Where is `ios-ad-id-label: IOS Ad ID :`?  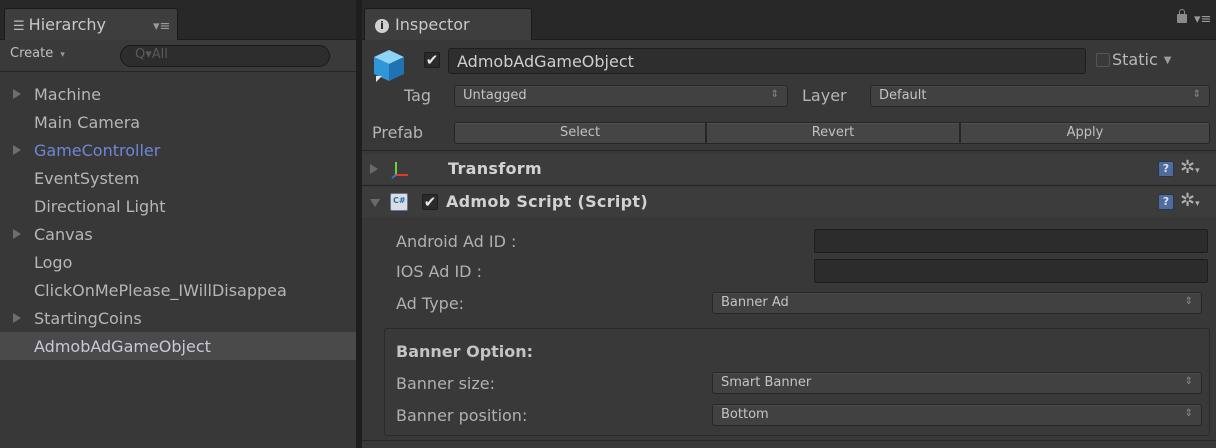
ios-ad-id-label: IOS Ad ID : is located at coordinates (439, 271).